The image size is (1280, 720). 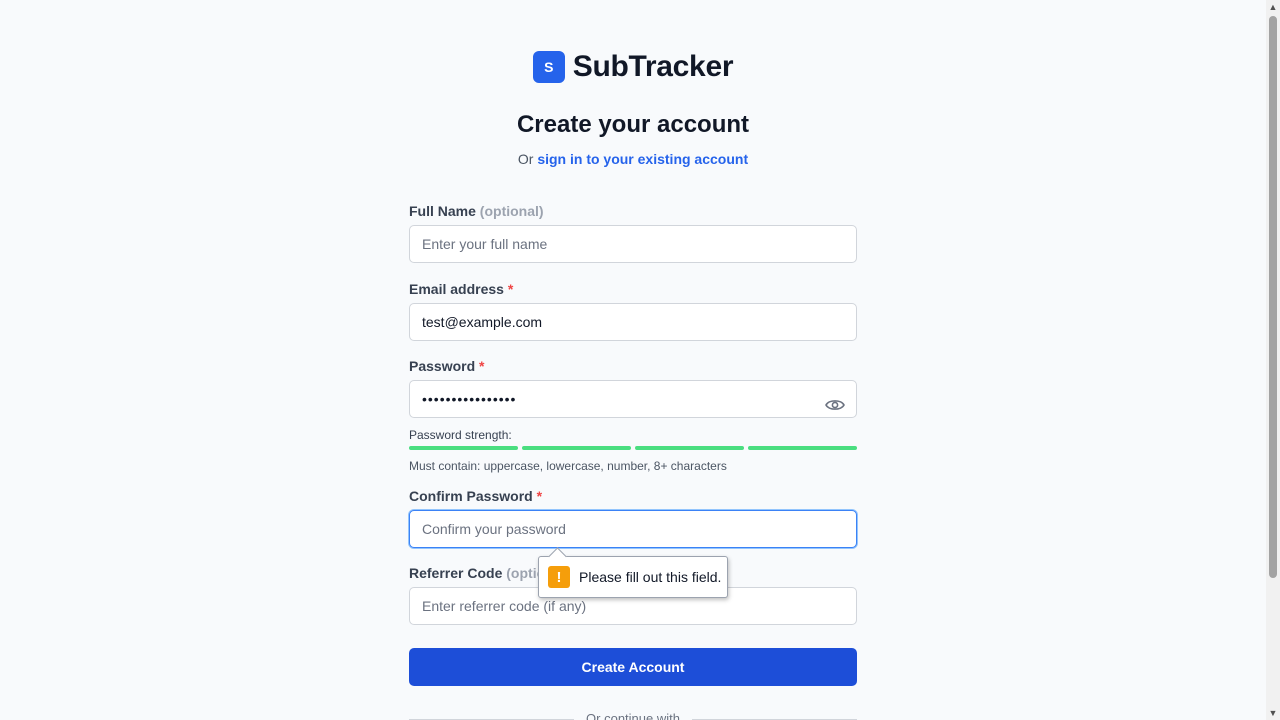 What do you see at coordinates (525, 159) in the screenshot?
I see `subtitle-prefix: Or` at bounding box center [525, 159].